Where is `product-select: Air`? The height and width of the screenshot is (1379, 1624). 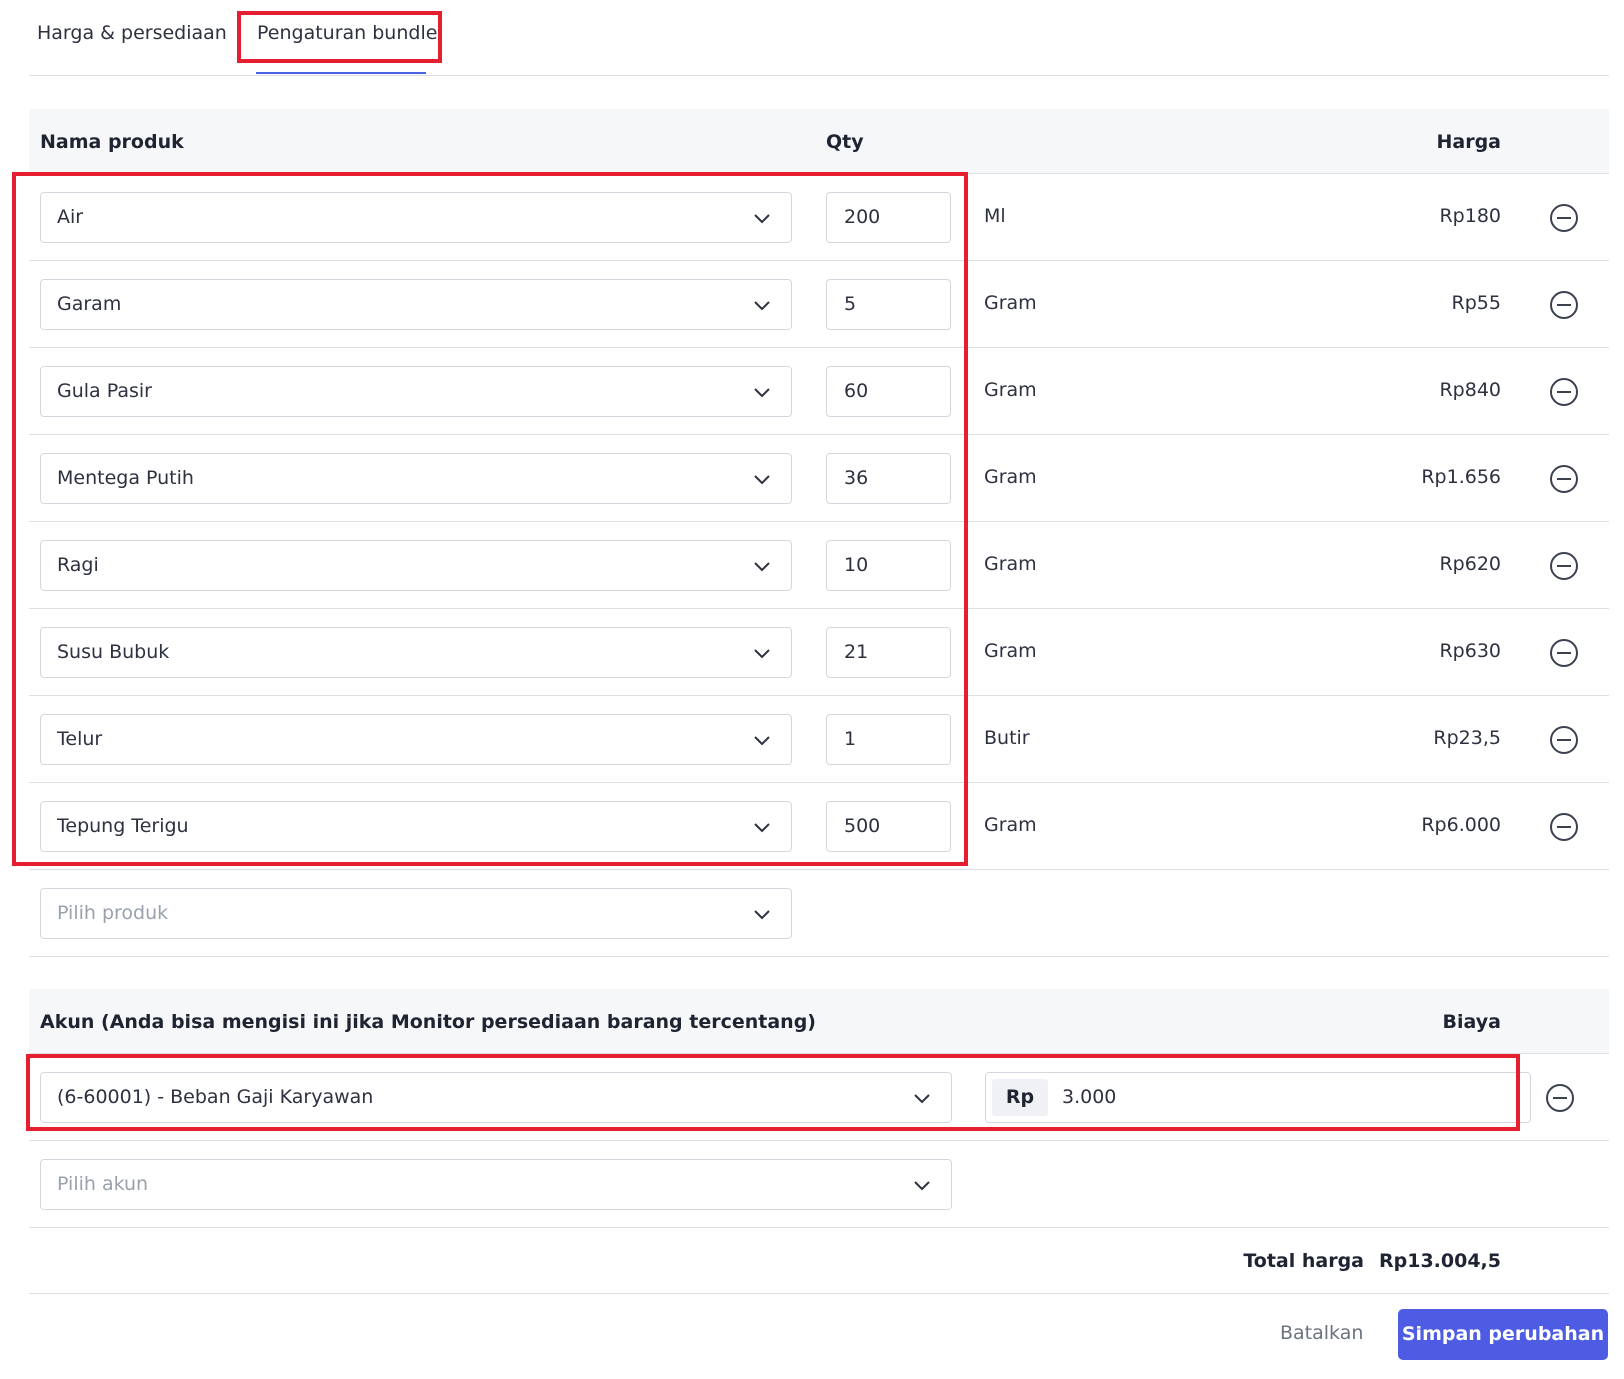
product-select: Air is located at coordinates (416, 217).